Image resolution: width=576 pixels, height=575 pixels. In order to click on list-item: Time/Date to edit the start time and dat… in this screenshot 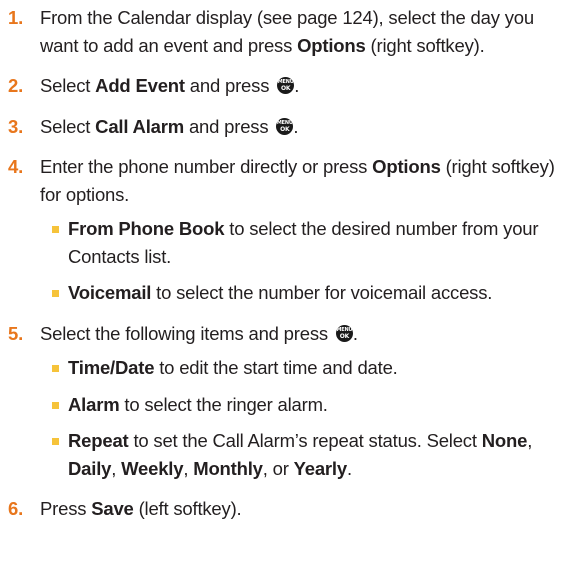, I will do `click(307, 368)`.